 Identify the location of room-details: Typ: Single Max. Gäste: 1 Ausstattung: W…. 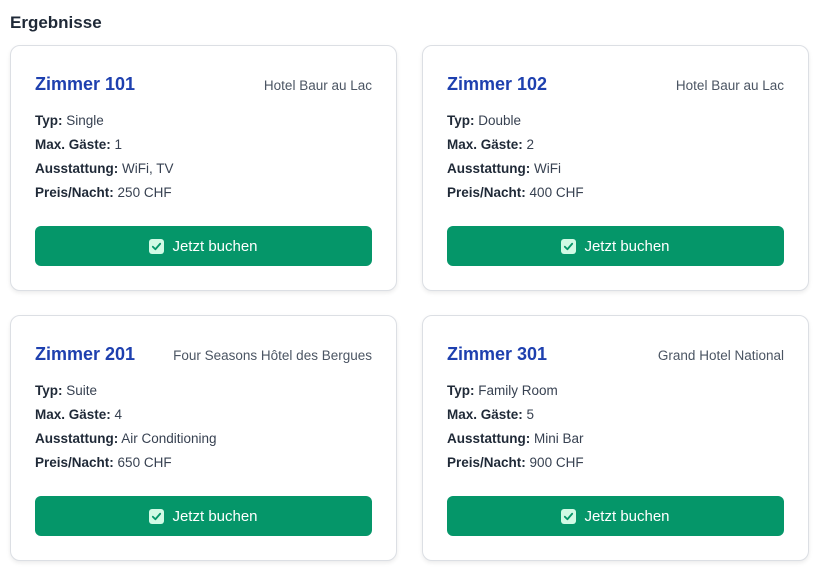
(203, 157).